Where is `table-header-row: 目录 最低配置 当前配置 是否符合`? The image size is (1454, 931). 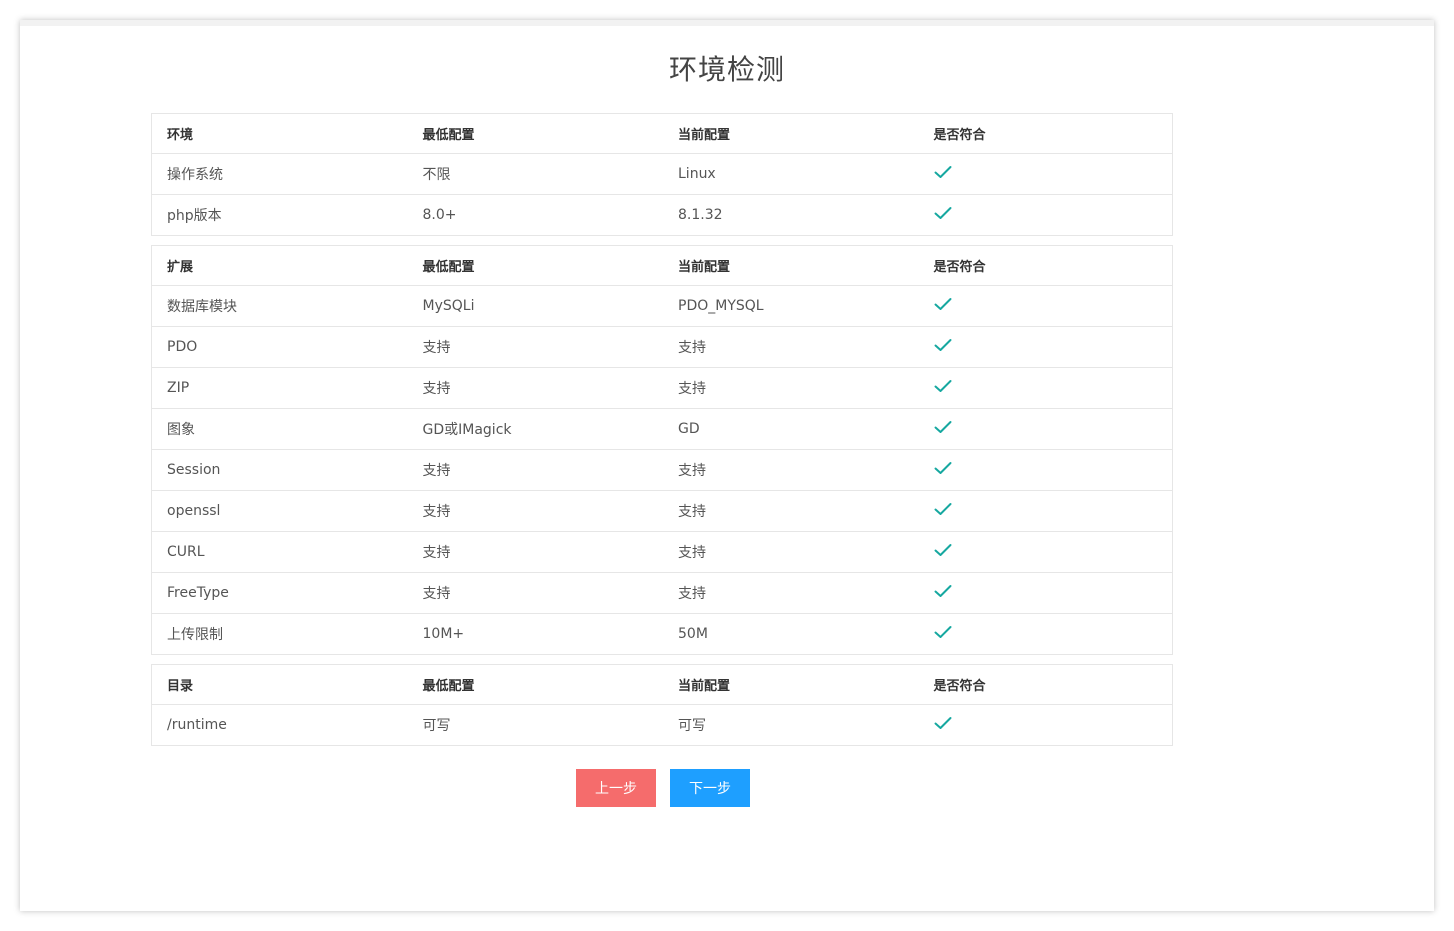 table-header-row: 目录 最低配置 当前配置 是否符合 is located at coordinates (662, 684).